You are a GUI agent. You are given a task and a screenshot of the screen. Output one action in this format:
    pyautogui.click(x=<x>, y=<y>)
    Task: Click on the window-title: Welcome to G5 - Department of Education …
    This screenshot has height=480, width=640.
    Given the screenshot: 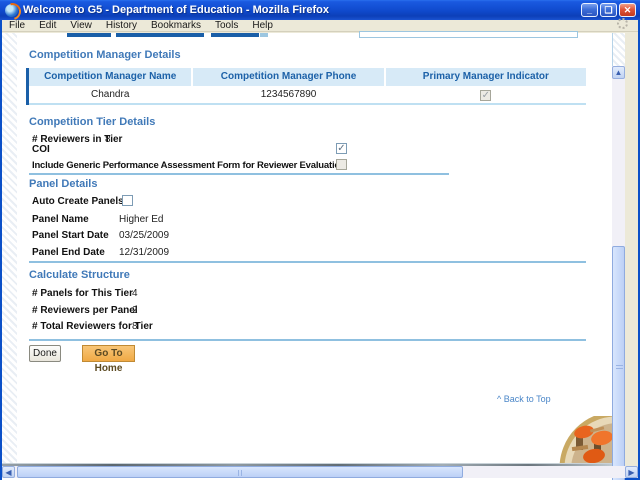 What is the action you would take?
    pyautogui.click(x=176, y=10)
    